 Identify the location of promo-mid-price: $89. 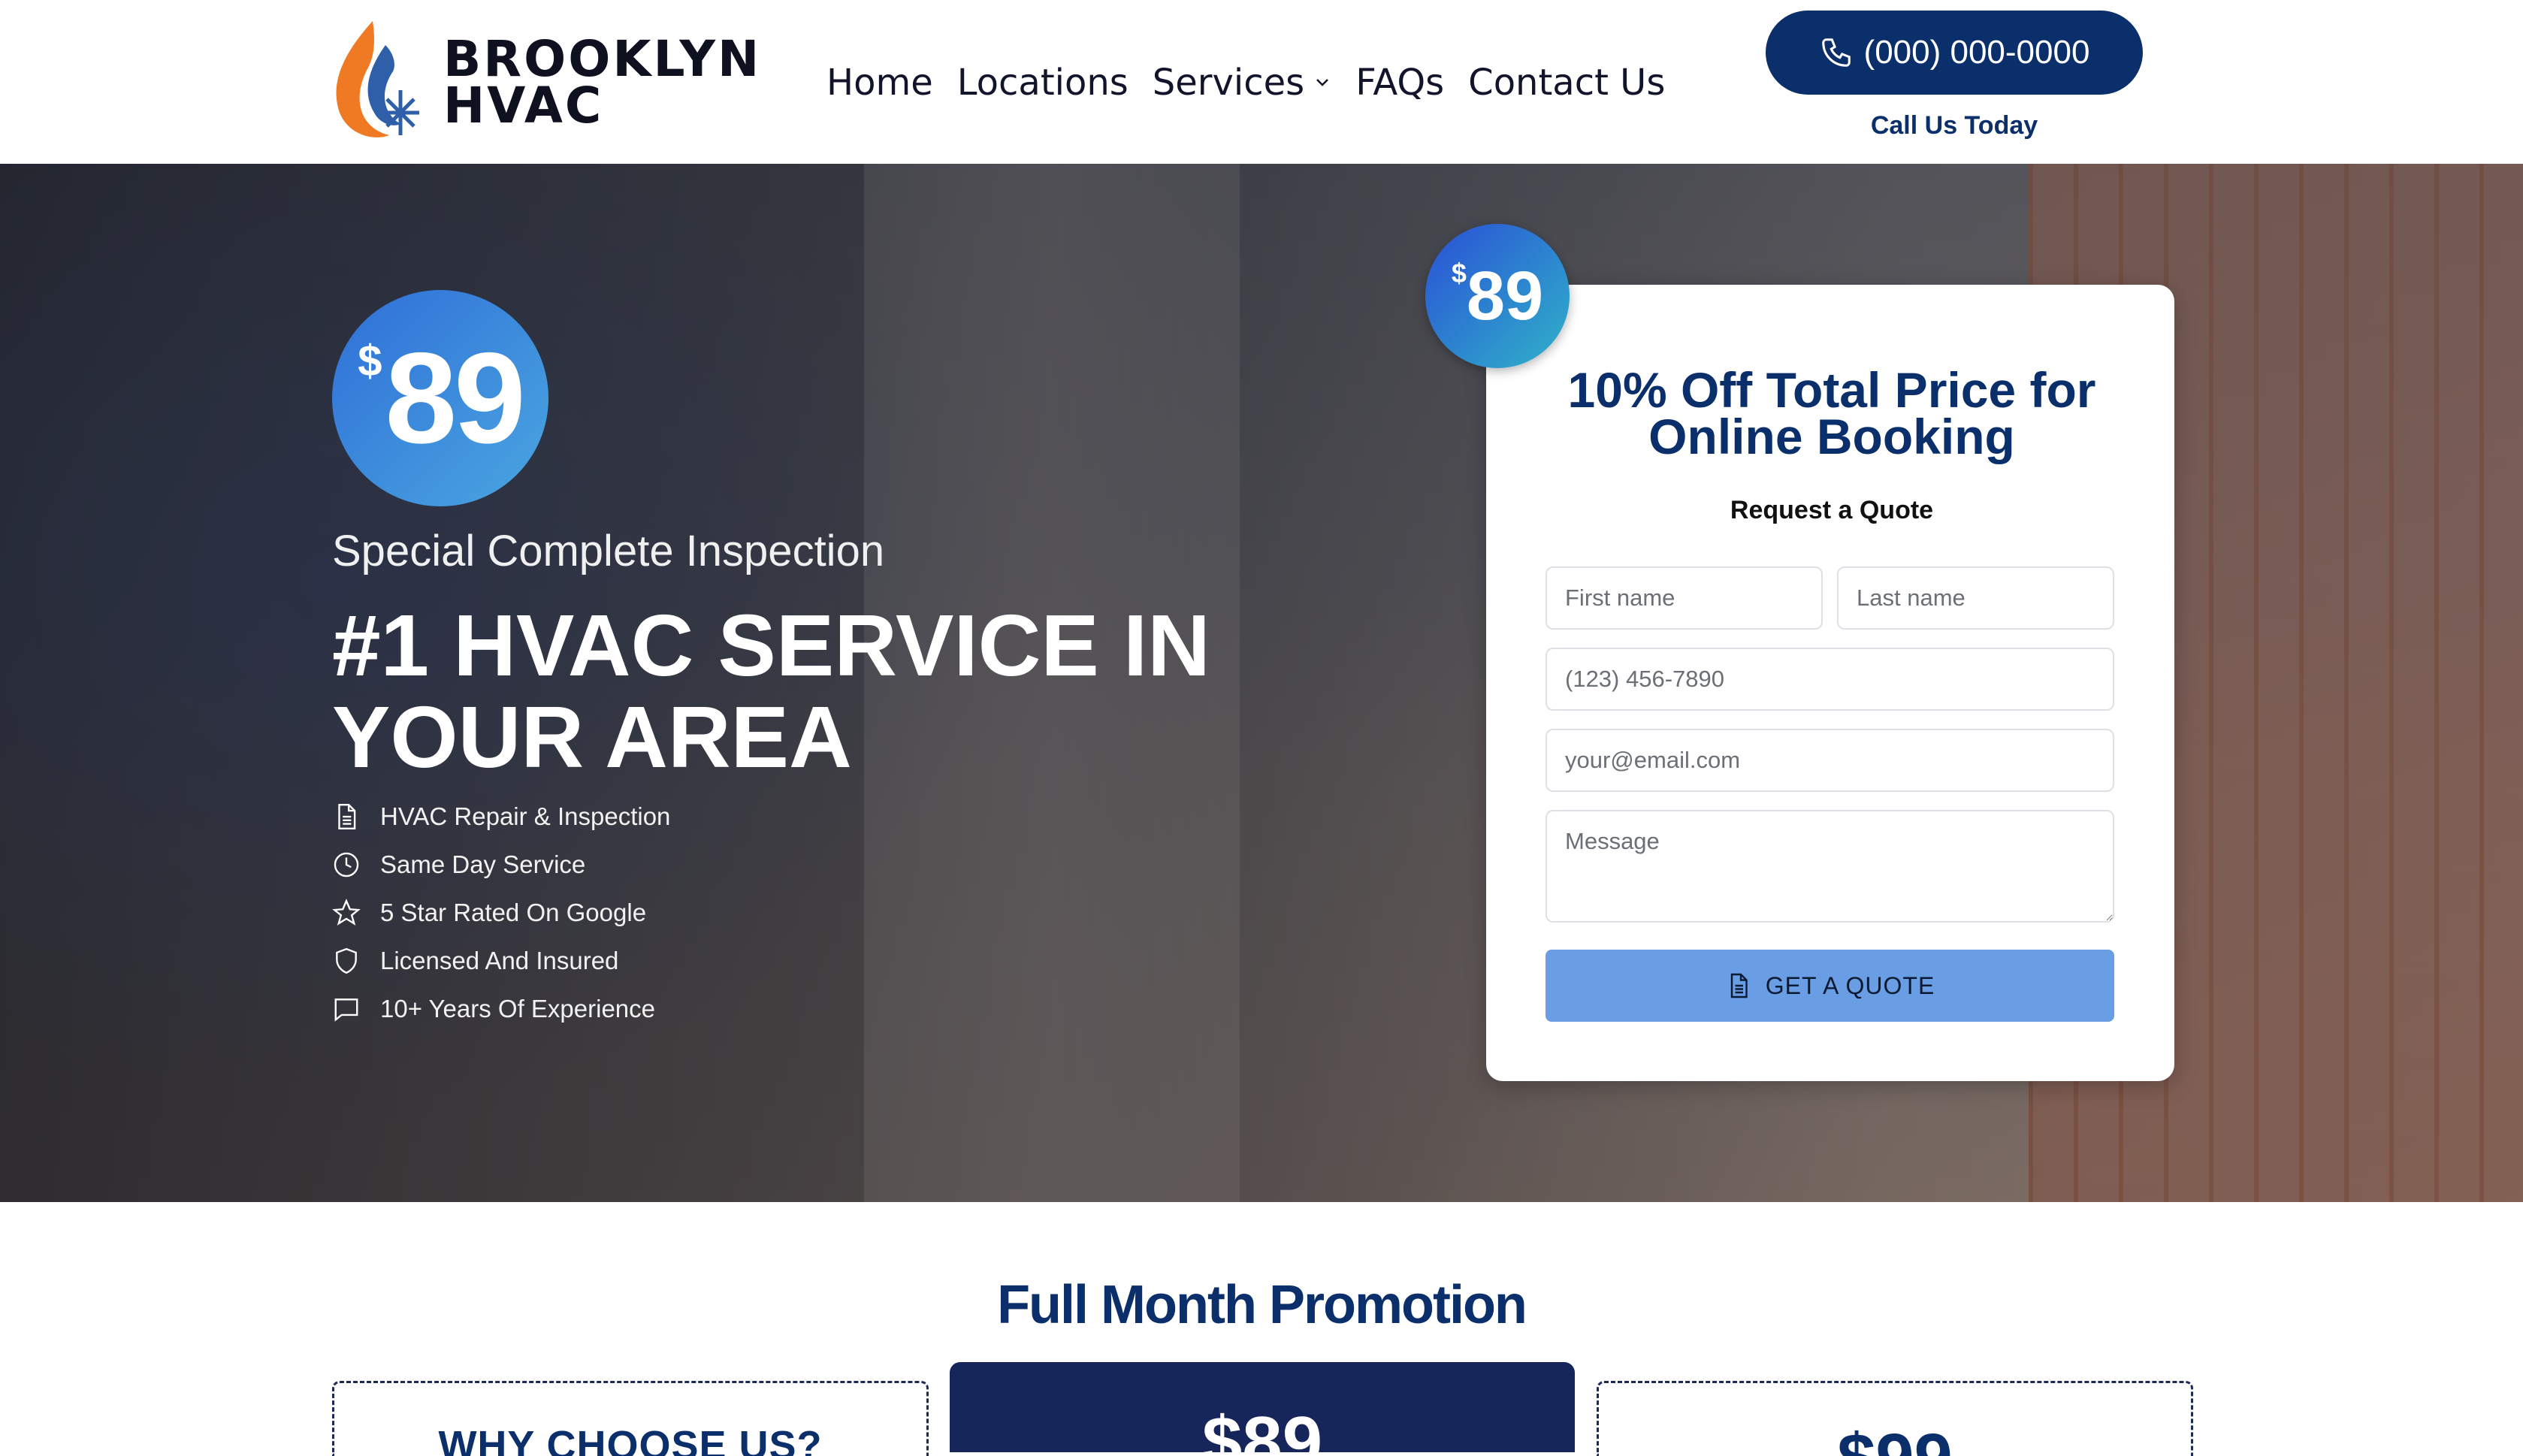
(1262, 1427).